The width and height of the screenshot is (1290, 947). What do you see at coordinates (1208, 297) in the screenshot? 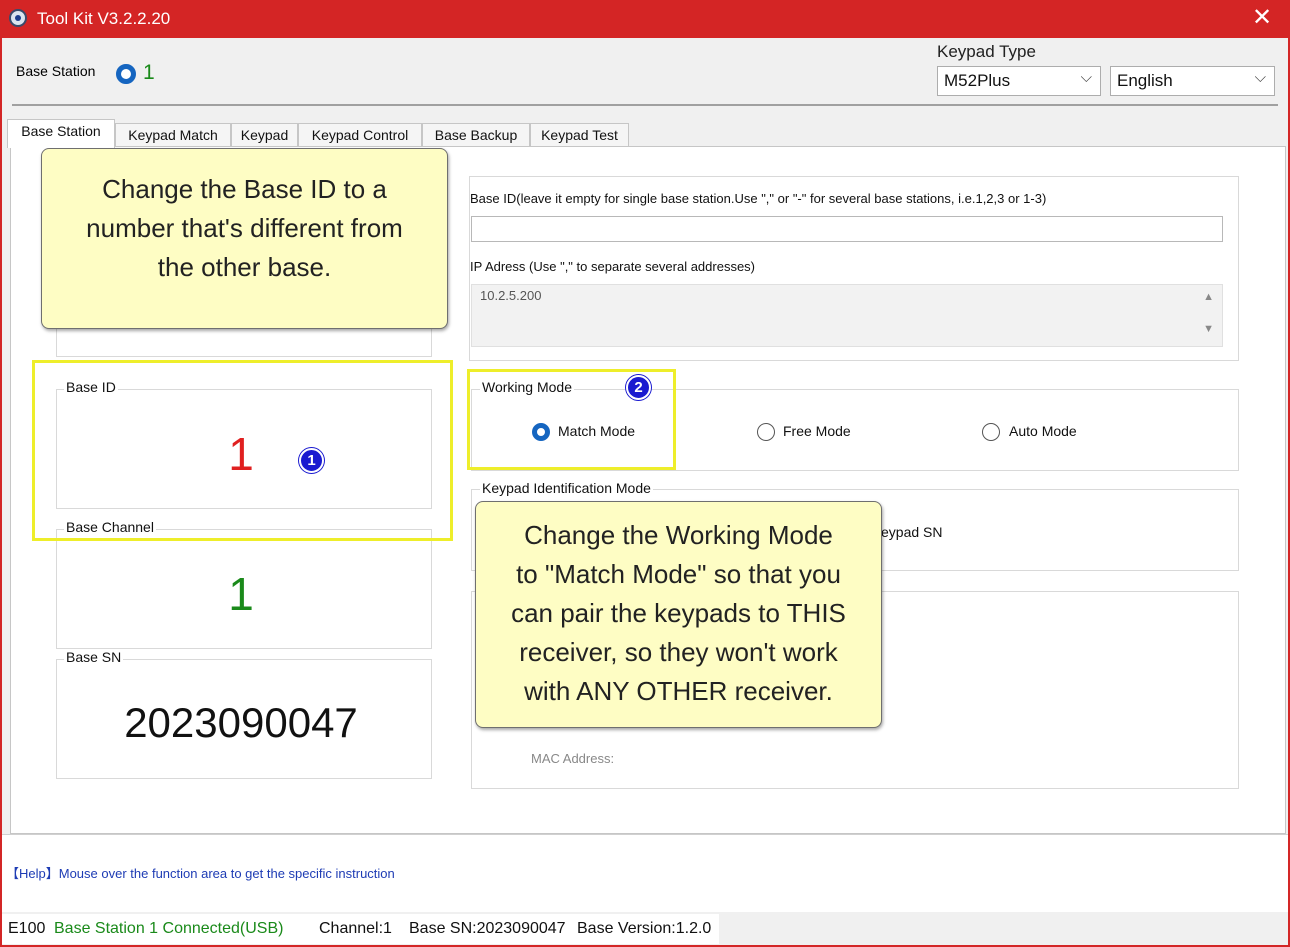
I see `scroll-up-icon: ▲` at bounding box center [1208, 297].